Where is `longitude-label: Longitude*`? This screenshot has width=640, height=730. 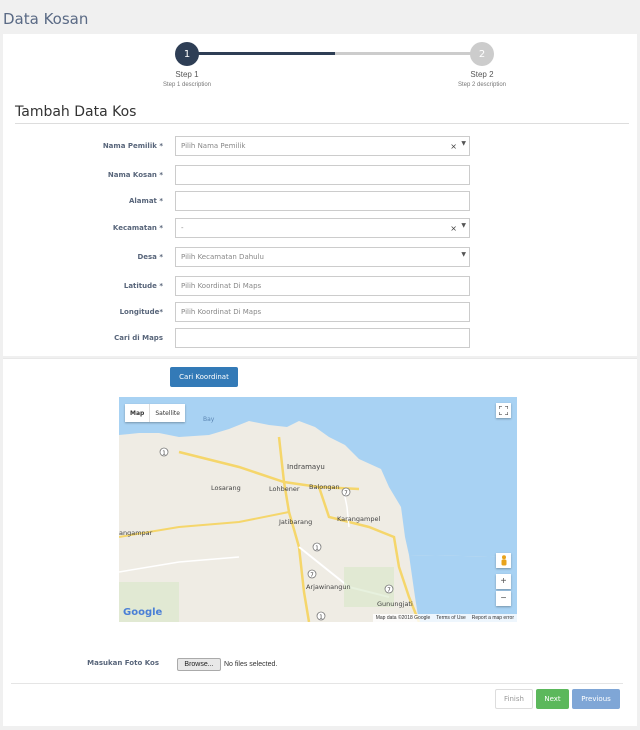 longitude-label: Longitude* is located at coordinates (141, 312).